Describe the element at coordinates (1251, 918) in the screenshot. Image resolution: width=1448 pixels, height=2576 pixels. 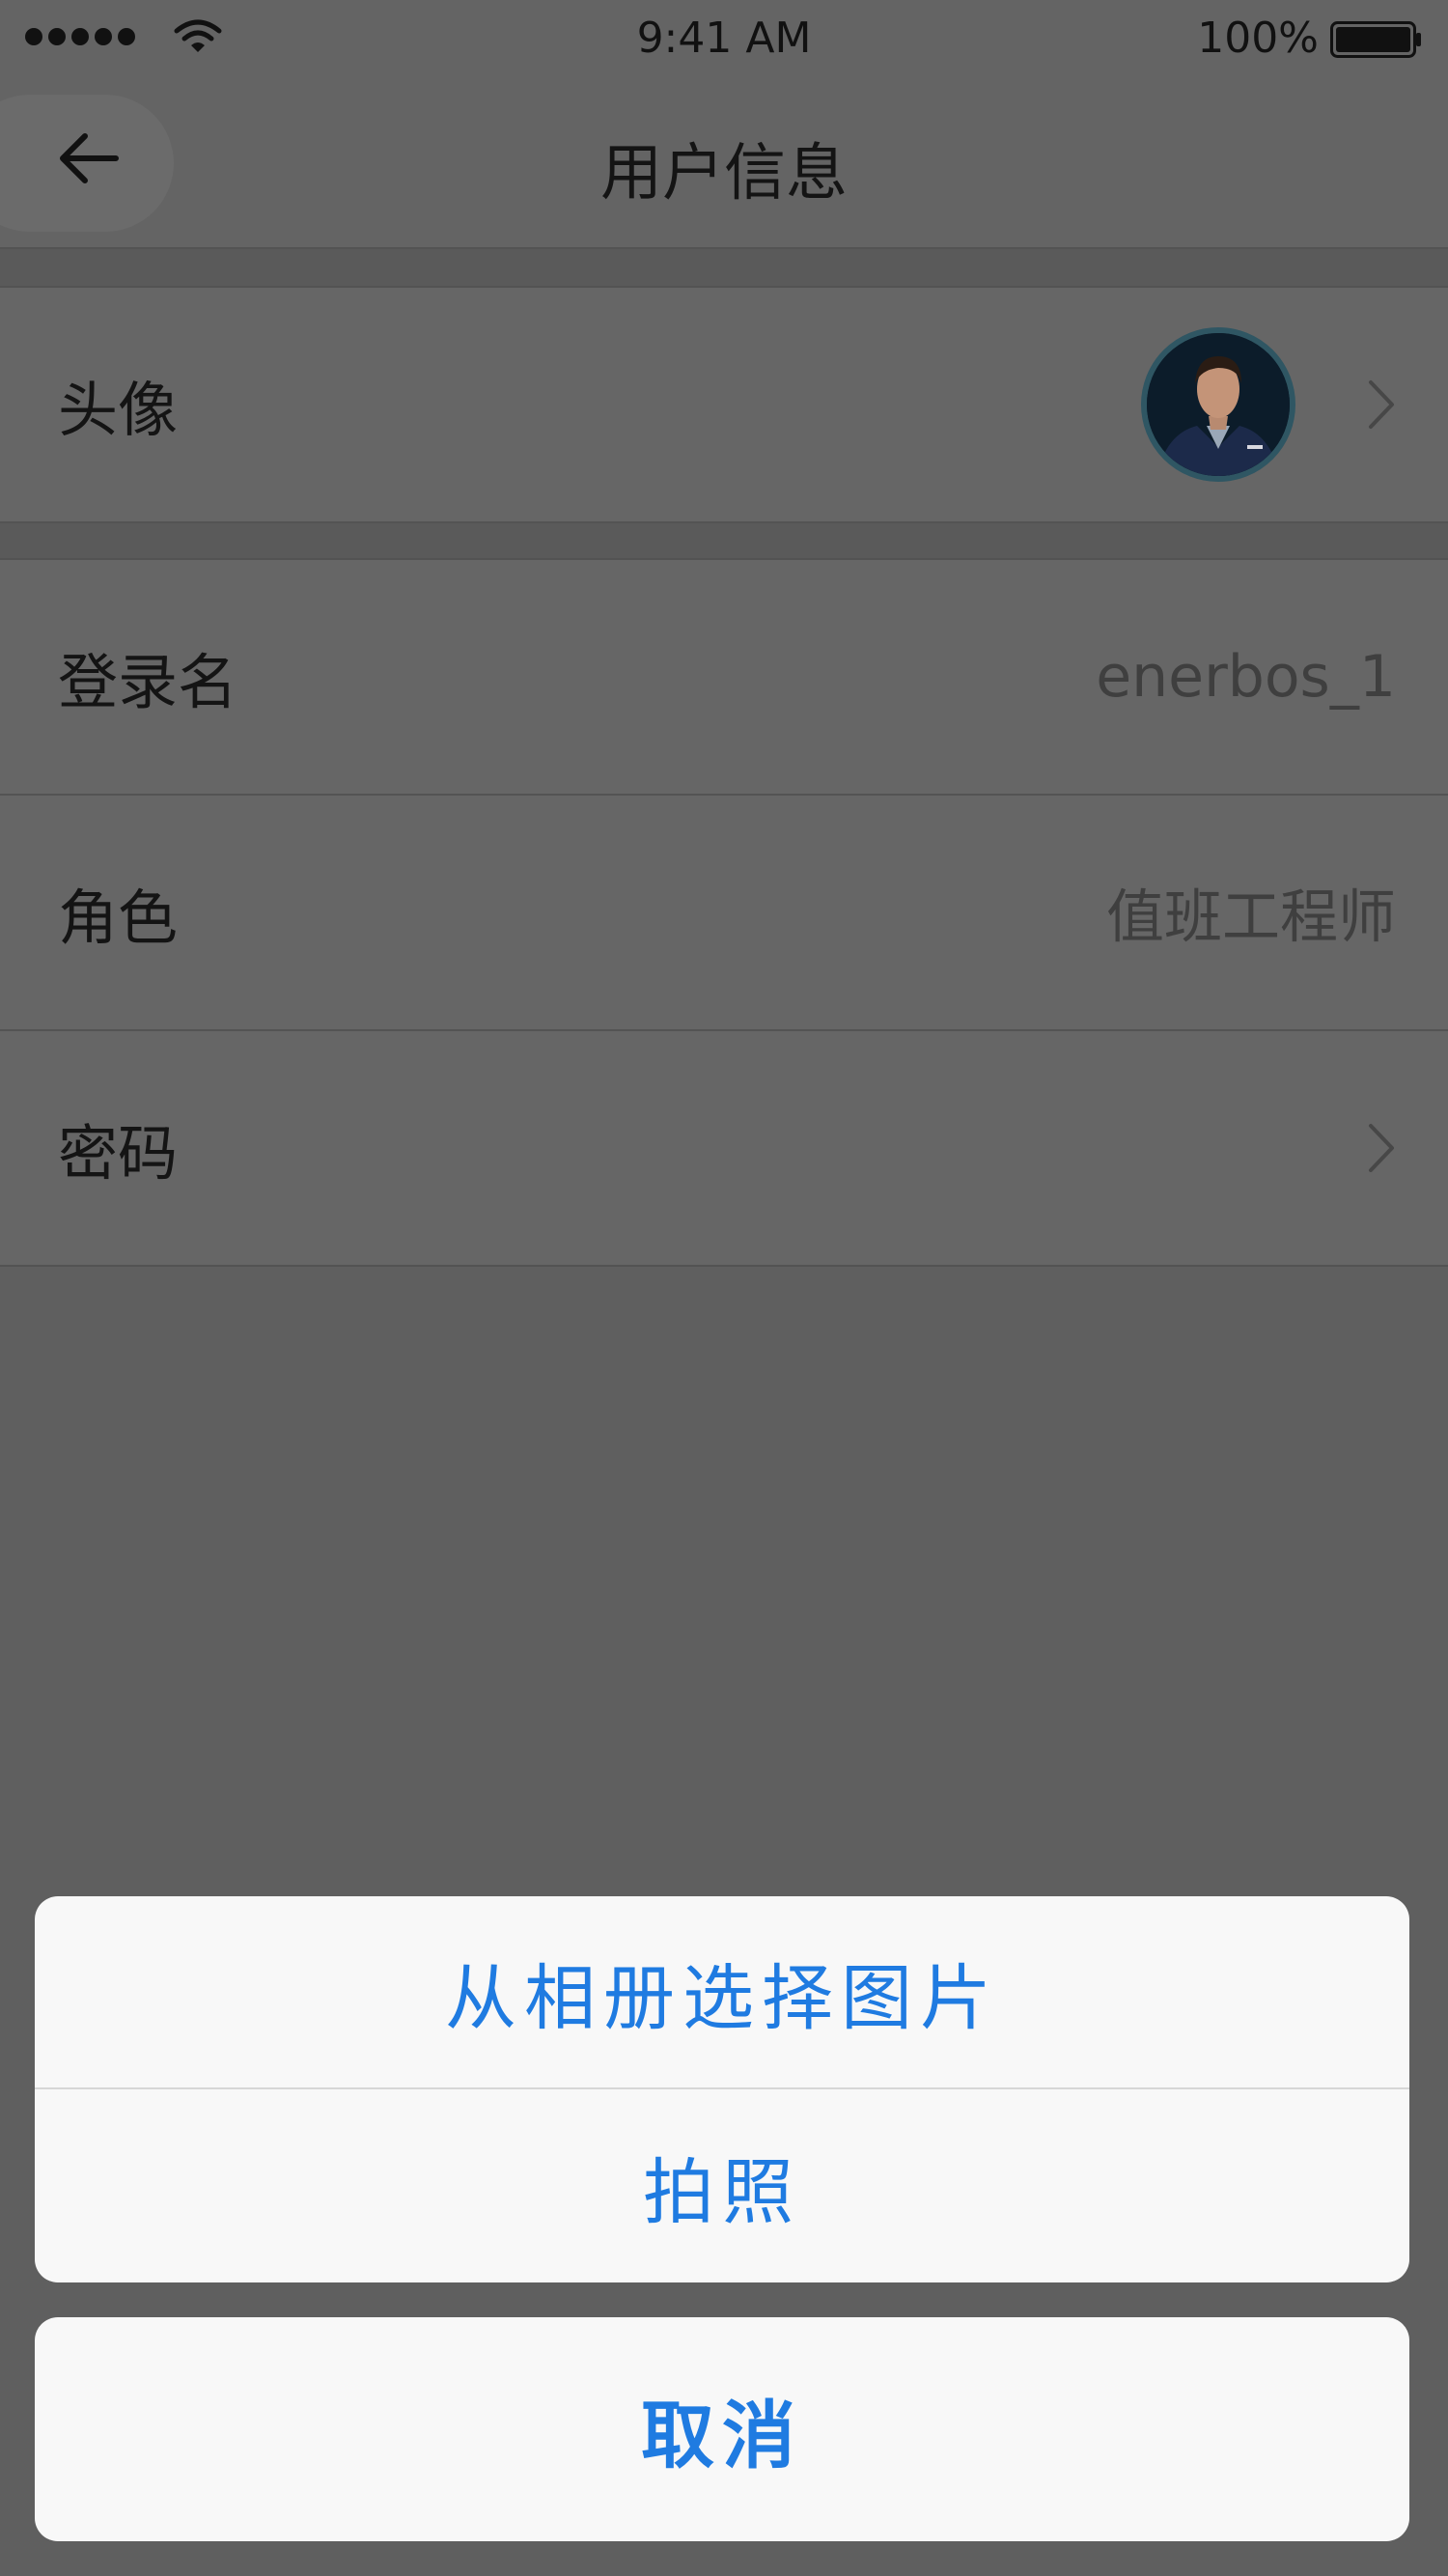
I see `role-value: 值班工程师` at that location.